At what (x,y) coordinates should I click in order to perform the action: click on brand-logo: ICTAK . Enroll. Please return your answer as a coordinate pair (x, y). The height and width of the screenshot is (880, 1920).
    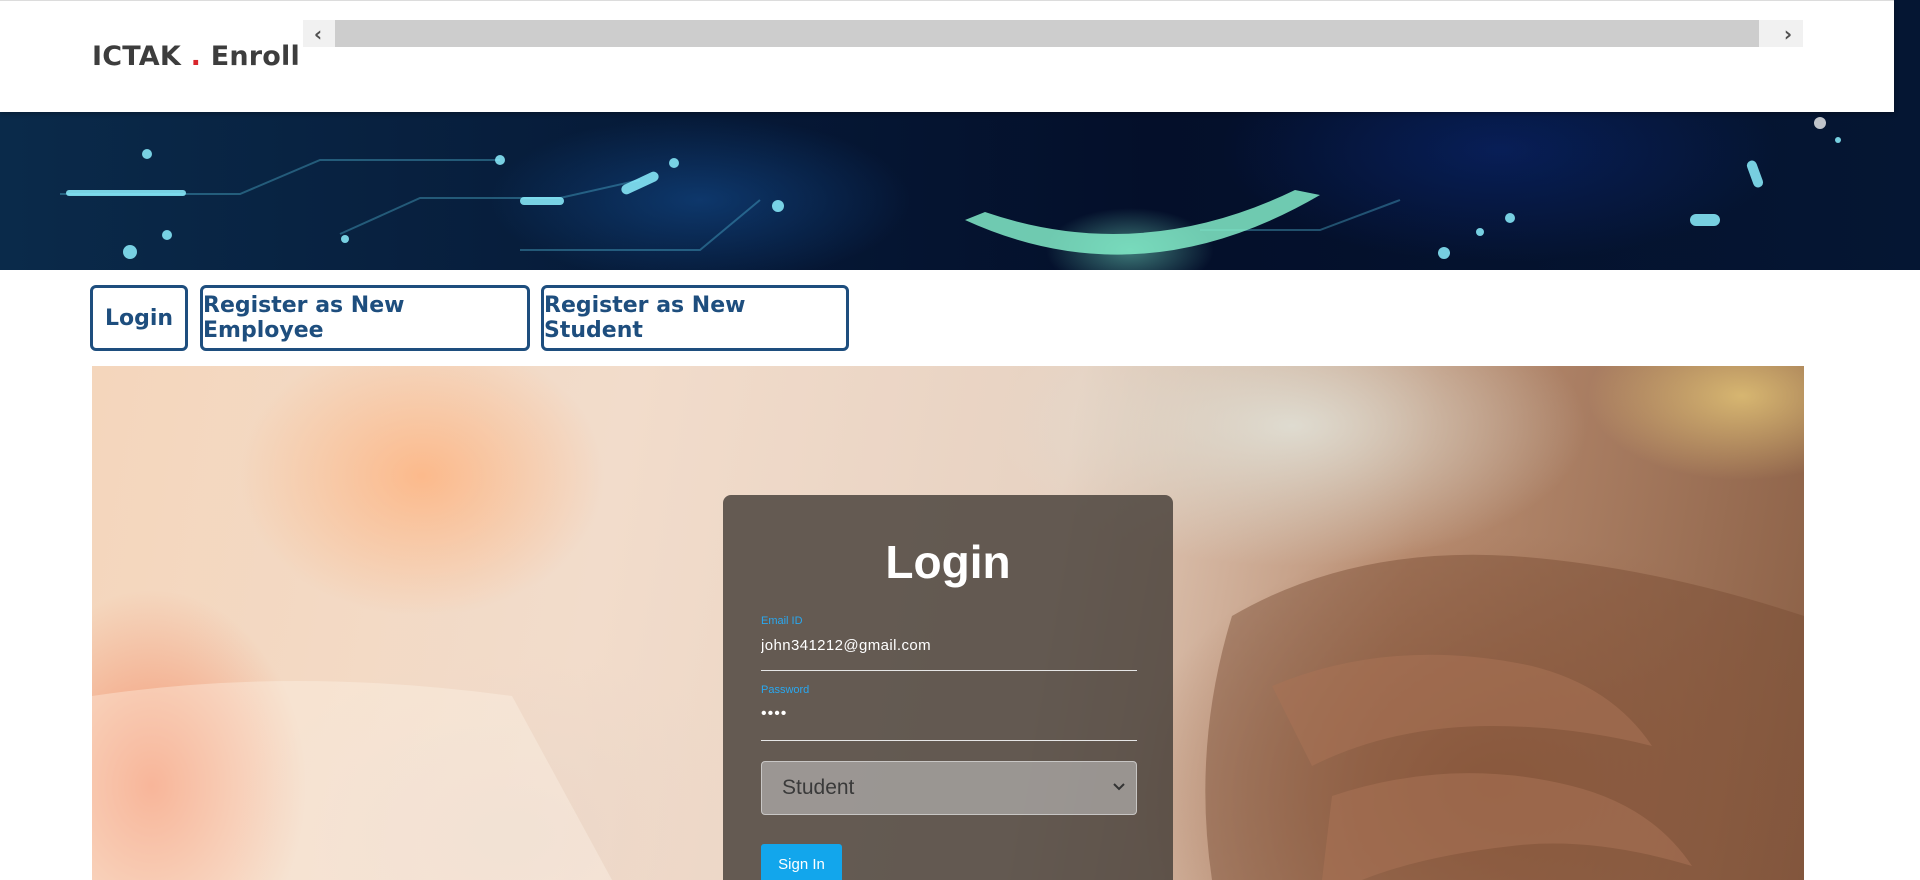
    Looking at the image, I should click on (196, 56).